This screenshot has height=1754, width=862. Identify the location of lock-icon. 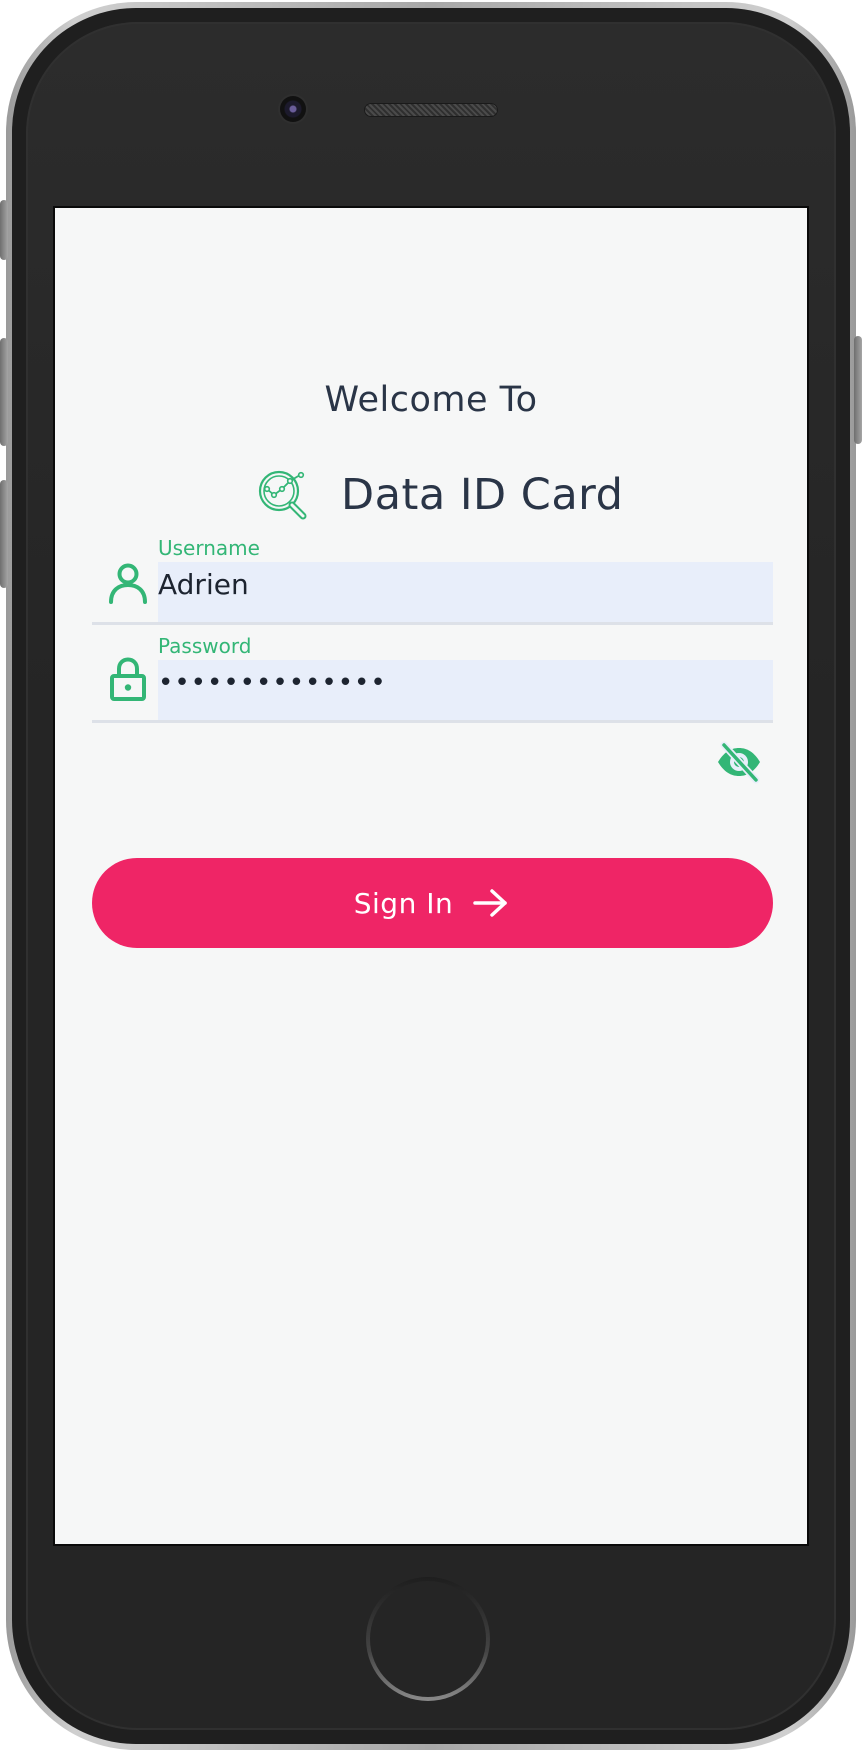
(128, 679).